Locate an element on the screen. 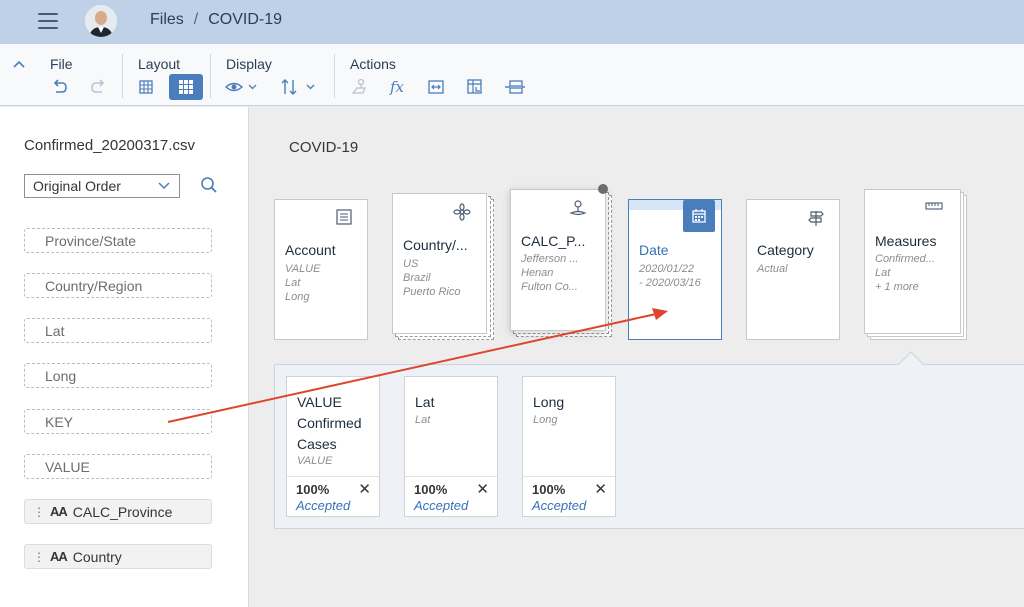 The height and width of the screenshot is (607, 1024). dimension-card-account: Account VALUE Lat Long is located at coordinates (321, 269).